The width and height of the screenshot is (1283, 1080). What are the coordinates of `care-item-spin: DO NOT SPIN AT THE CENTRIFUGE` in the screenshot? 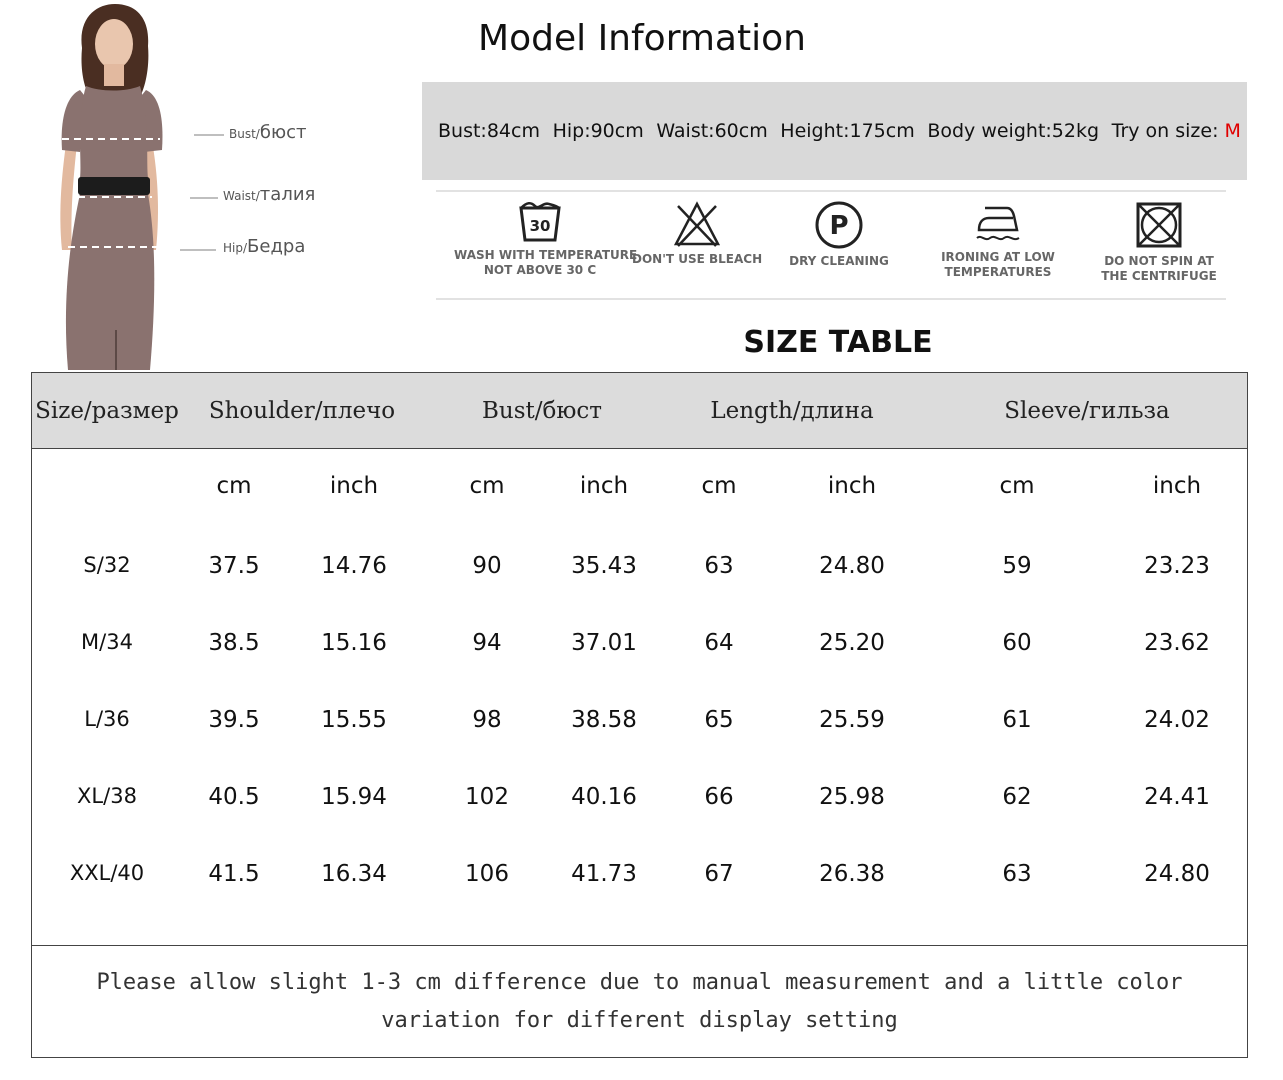 It's located at (1159, 242).